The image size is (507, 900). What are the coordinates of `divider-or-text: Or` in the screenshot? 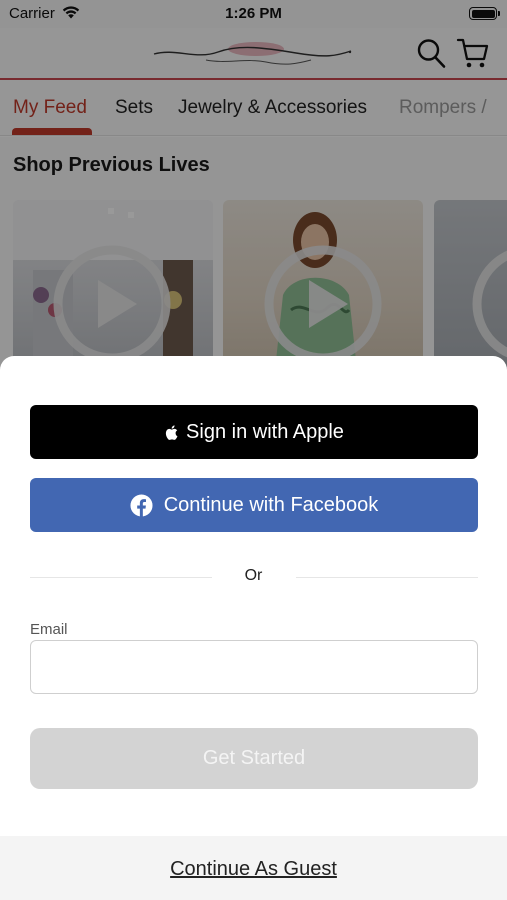 It's located at (253, 575).